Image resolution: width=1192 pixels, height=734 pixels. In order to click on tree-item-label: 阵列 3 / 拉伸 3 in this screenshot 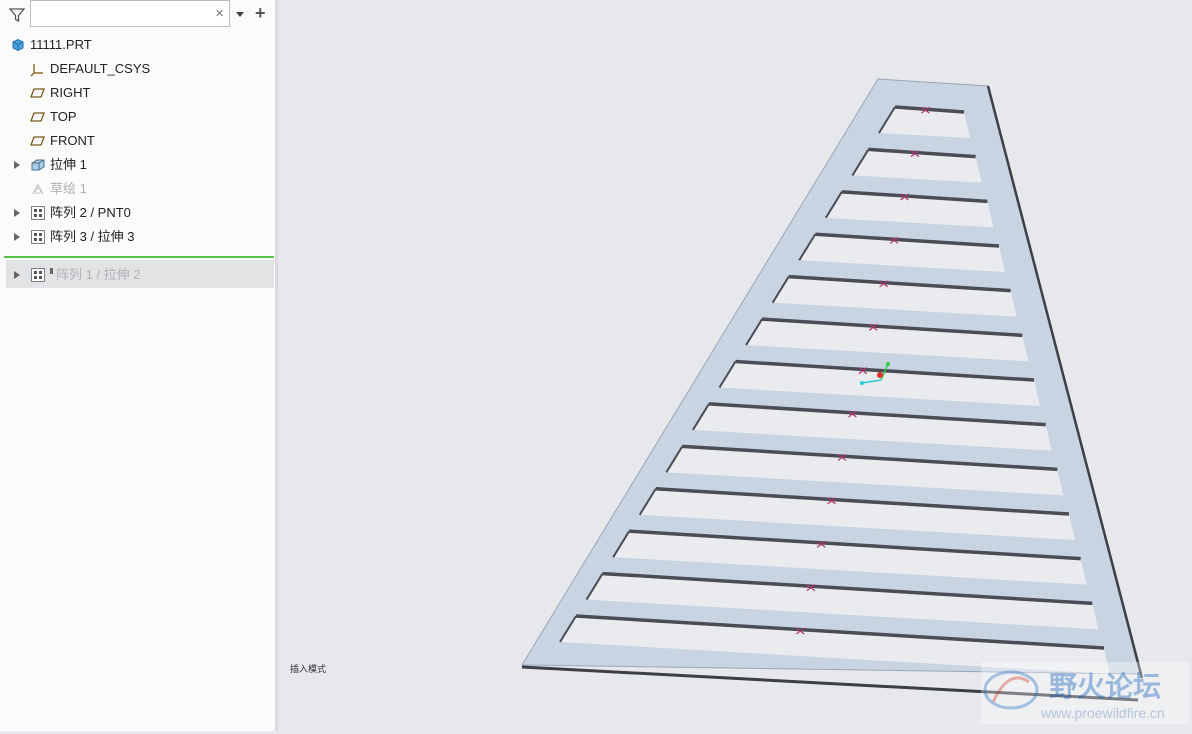, I will do `click(92, 236)`.